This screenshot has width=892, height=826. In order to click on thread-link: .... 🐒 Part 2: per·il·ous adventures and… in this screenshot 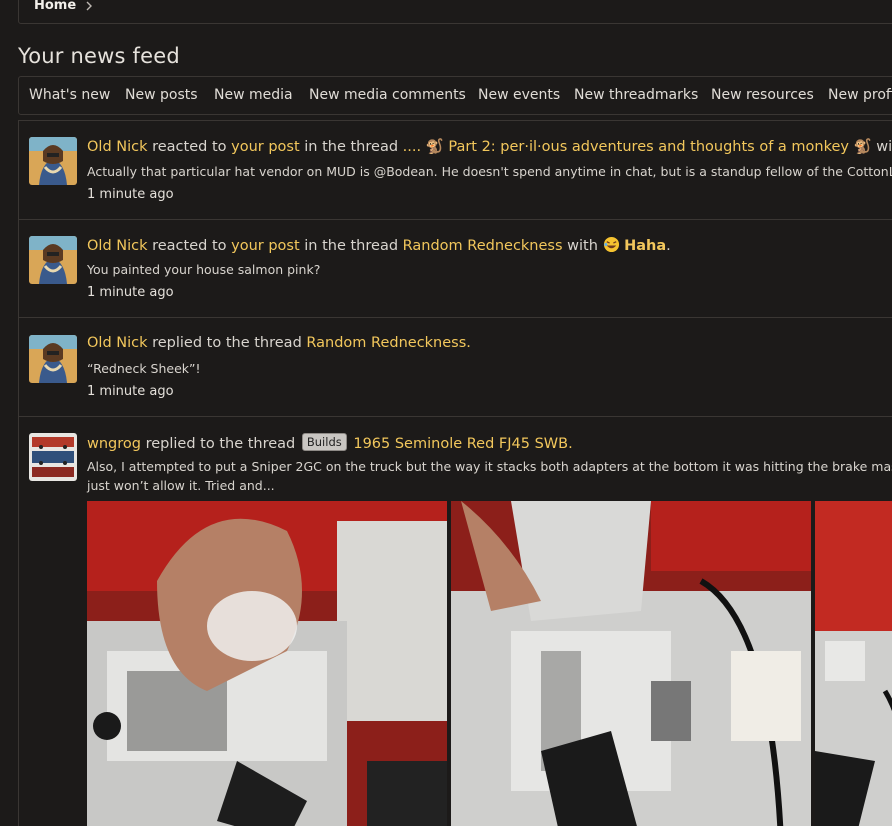, I will do `click(637, 147)`.